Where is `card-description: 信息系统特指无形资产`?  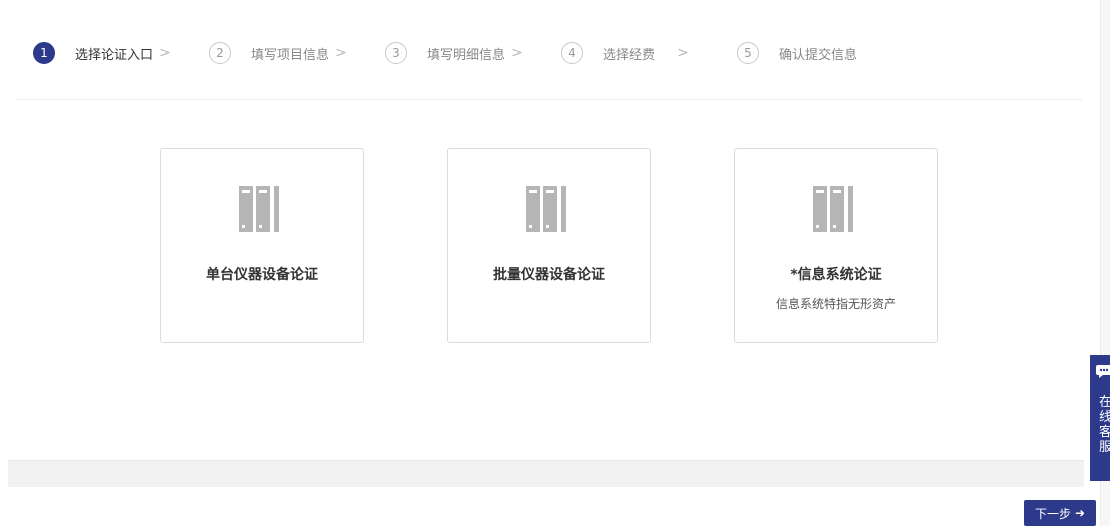 card-description: 信息系统特指无形资产 is located at coordinates (835, 304).